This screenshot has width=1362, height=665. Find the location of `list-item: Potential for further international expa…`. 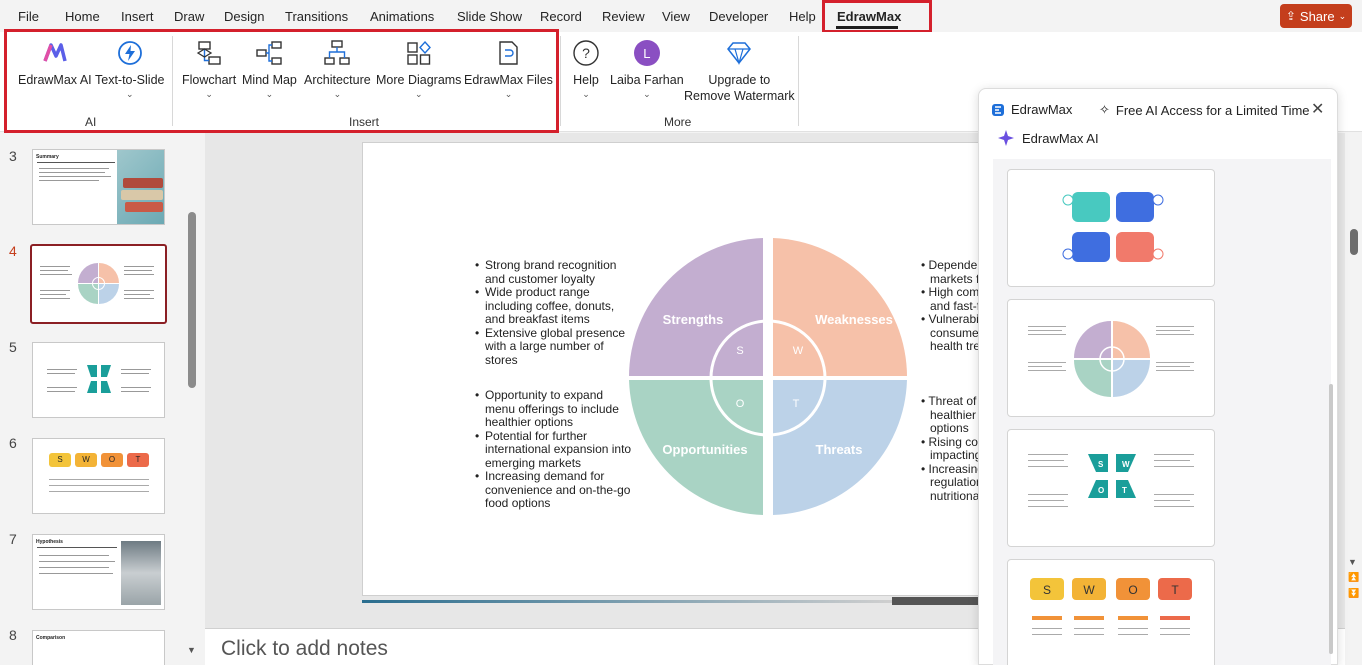

list-item: Potential for further international expa… is located at coordinates (555, 450).